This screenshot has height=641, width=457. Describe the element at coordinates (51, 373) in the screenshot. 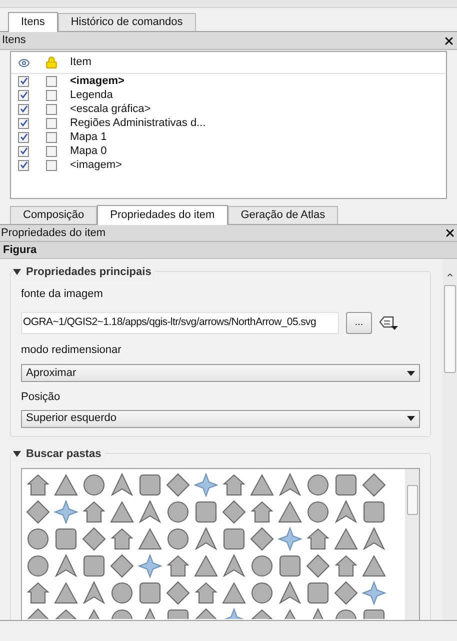

I see `dropdown-value: Aproximar` at that location.